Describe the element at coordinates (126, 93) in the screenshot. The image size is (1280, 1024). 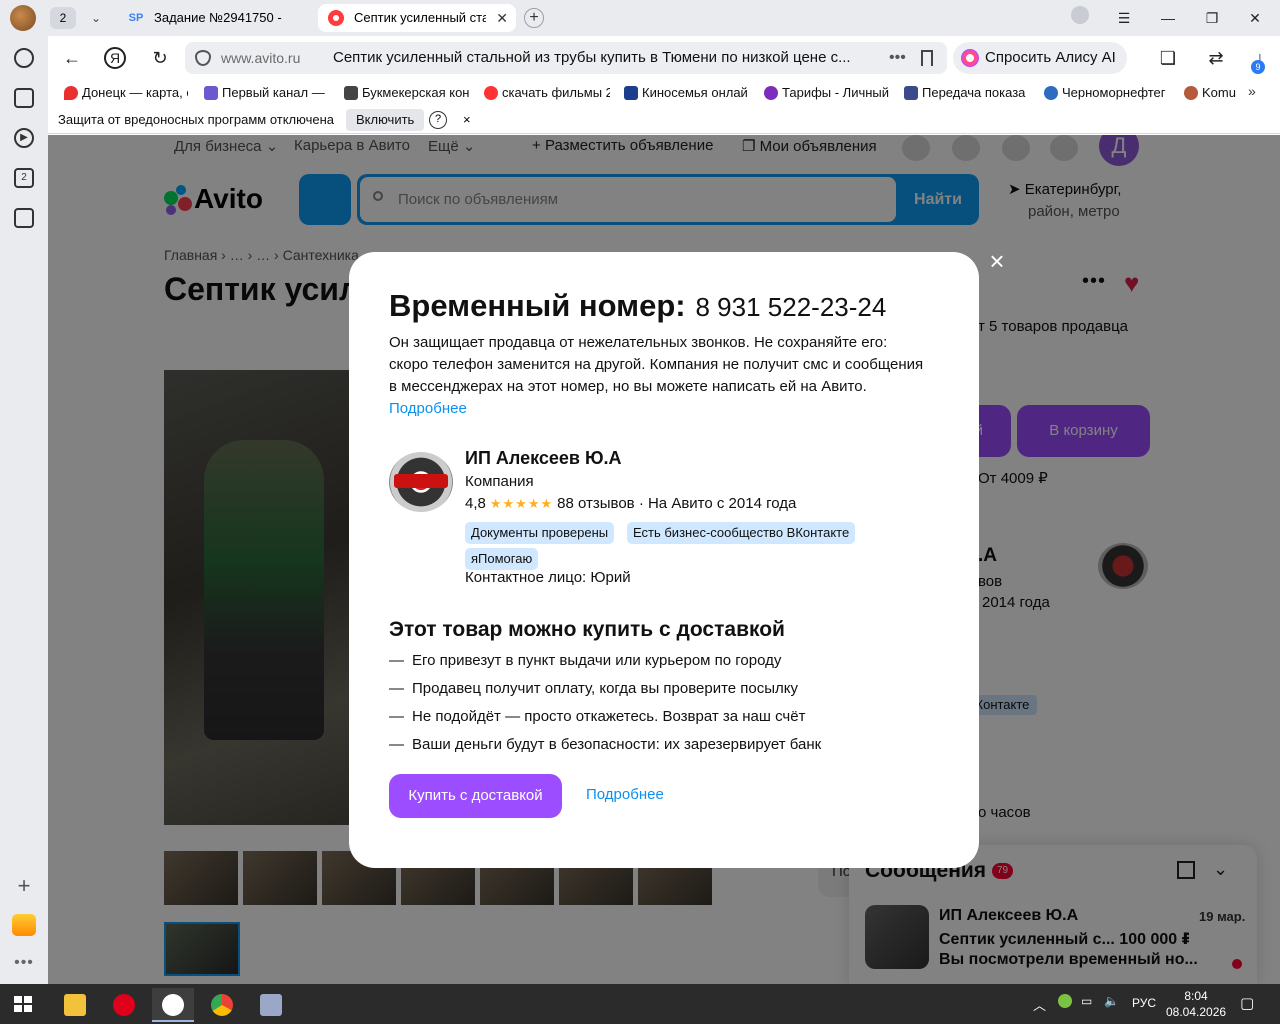
I see `bookmark-item: Донецк — карта, с` at that location.